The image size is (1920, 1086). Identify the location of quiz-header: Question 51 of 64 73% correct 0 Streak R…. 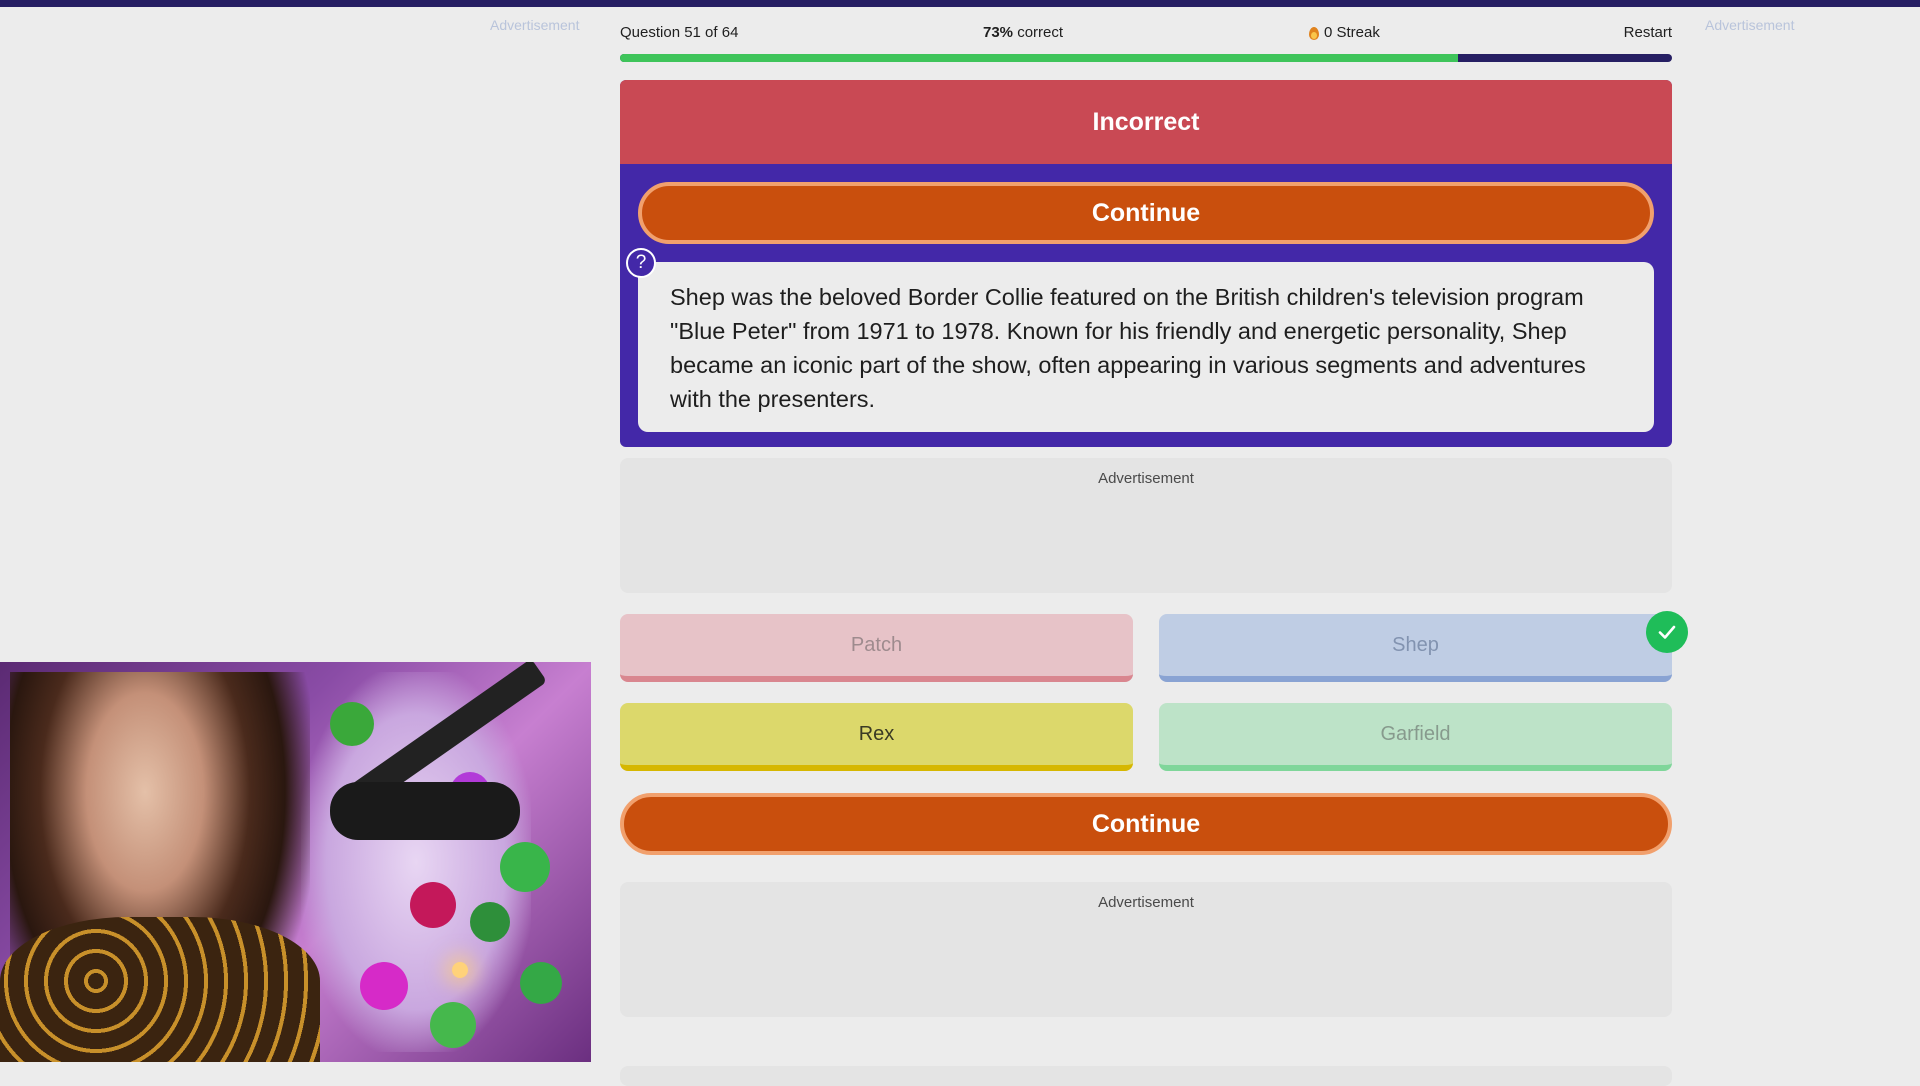
(1146, 35).